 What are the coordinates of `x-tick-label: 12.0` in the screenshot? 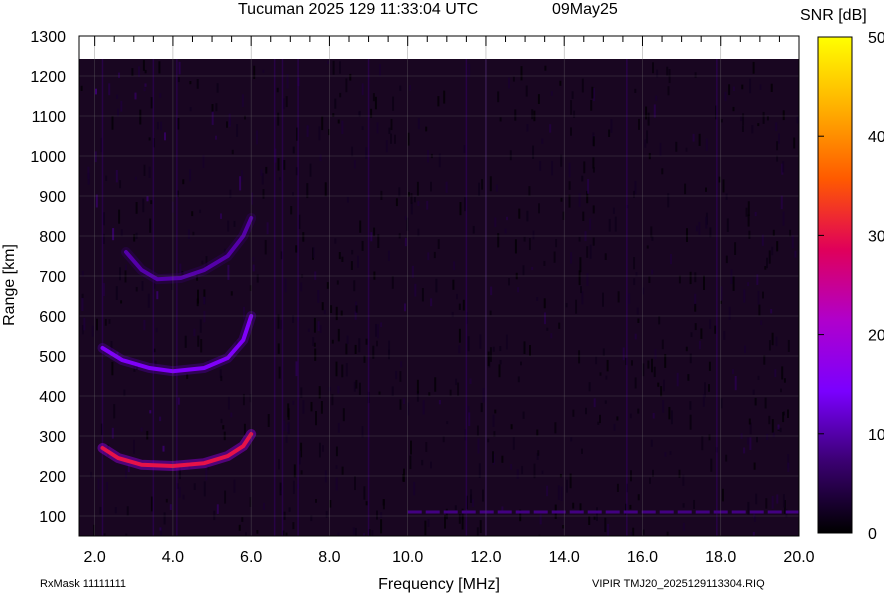 It's located at (485, 557).